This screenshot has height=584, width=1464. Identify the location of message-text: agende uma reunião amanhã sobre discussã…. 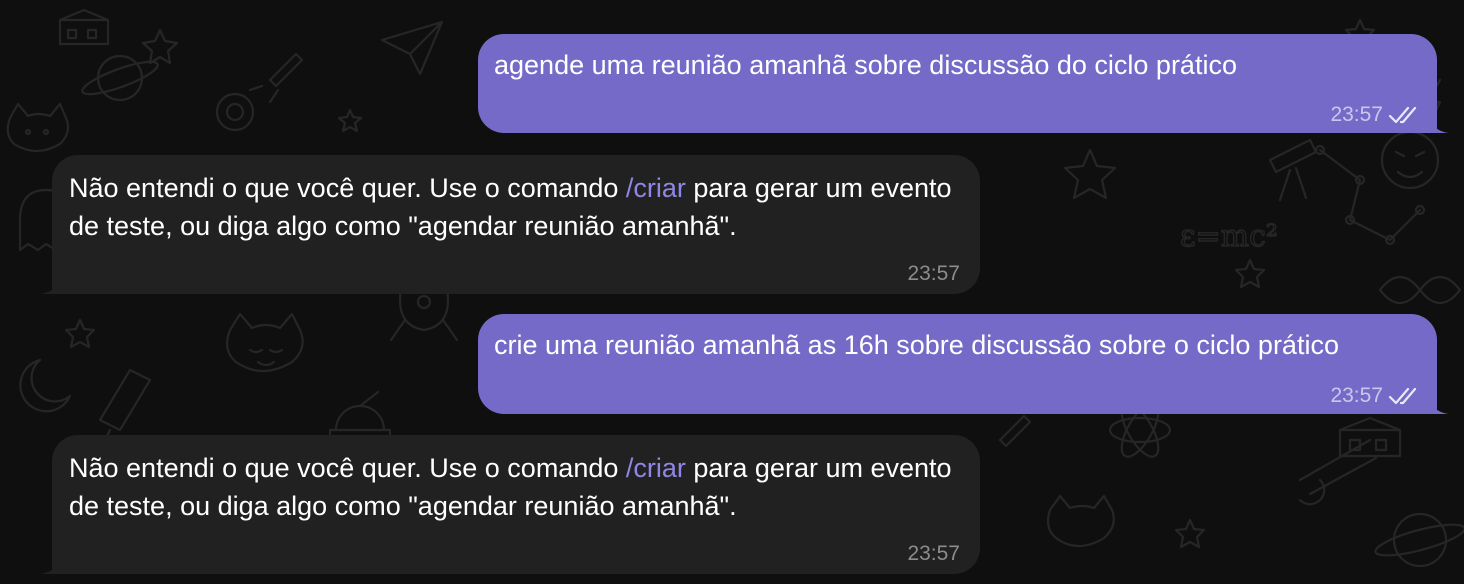
(865, 65).